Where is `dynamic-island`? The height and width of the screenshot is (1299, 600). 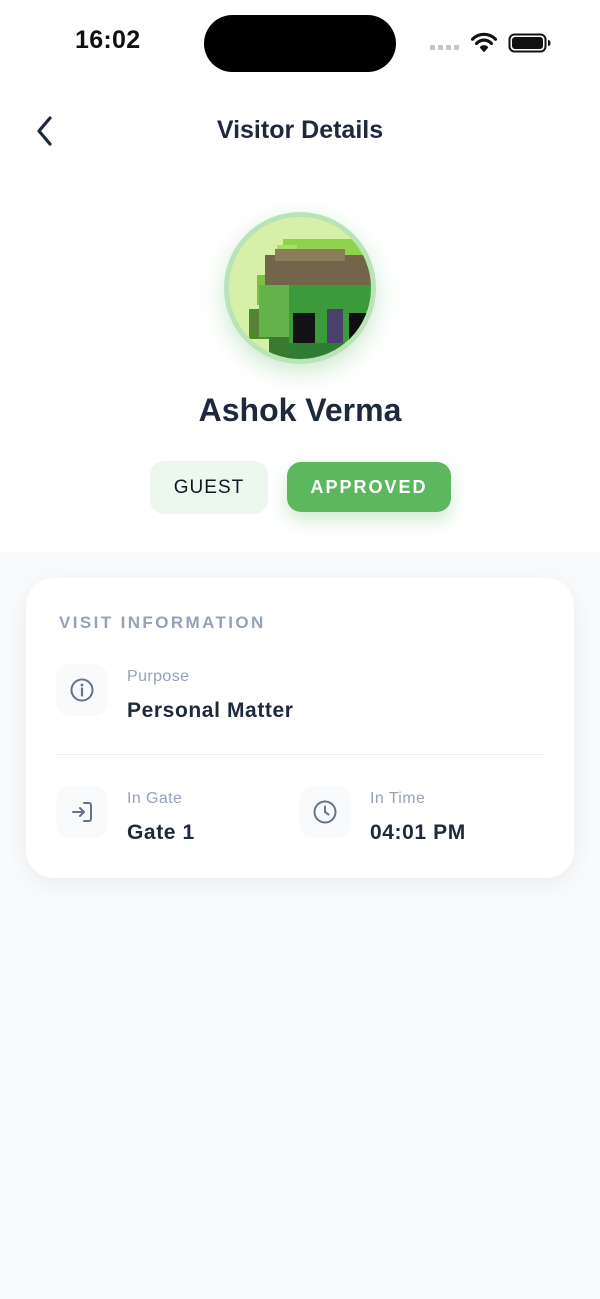
dynamic-island is located at coordinates (300, 43).